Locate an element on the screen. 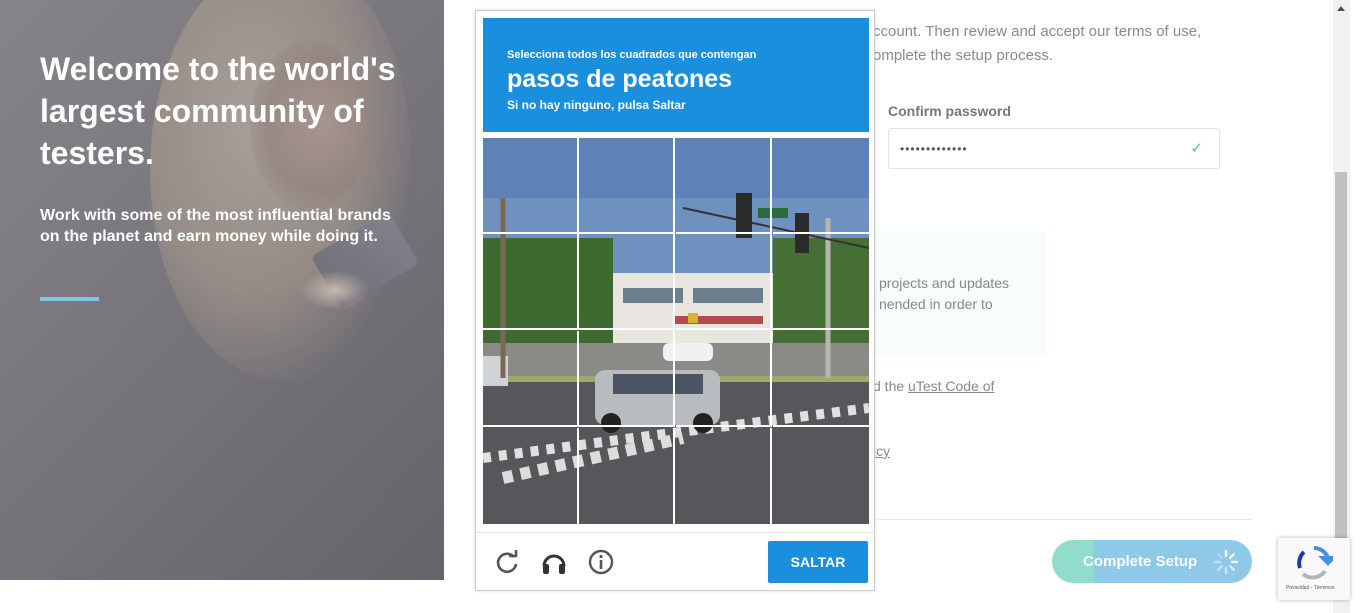 This screenshot has height=613, width=1366. notice-box: projects and updates nended in order to is located at coordinates (959, 293).